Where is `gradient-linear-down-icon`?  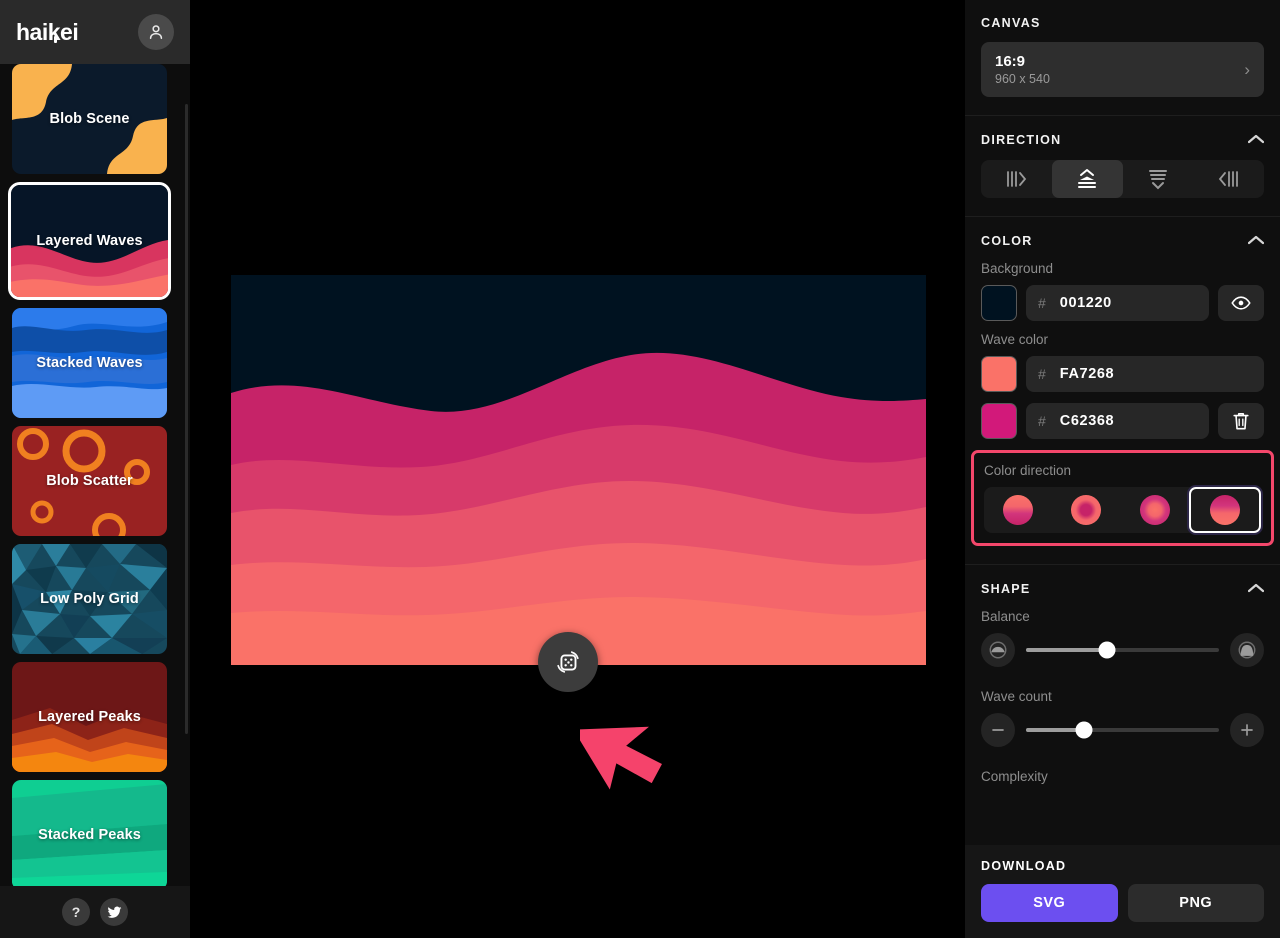
gradient-linear-down-icon is located at coordinates (1018, 510).